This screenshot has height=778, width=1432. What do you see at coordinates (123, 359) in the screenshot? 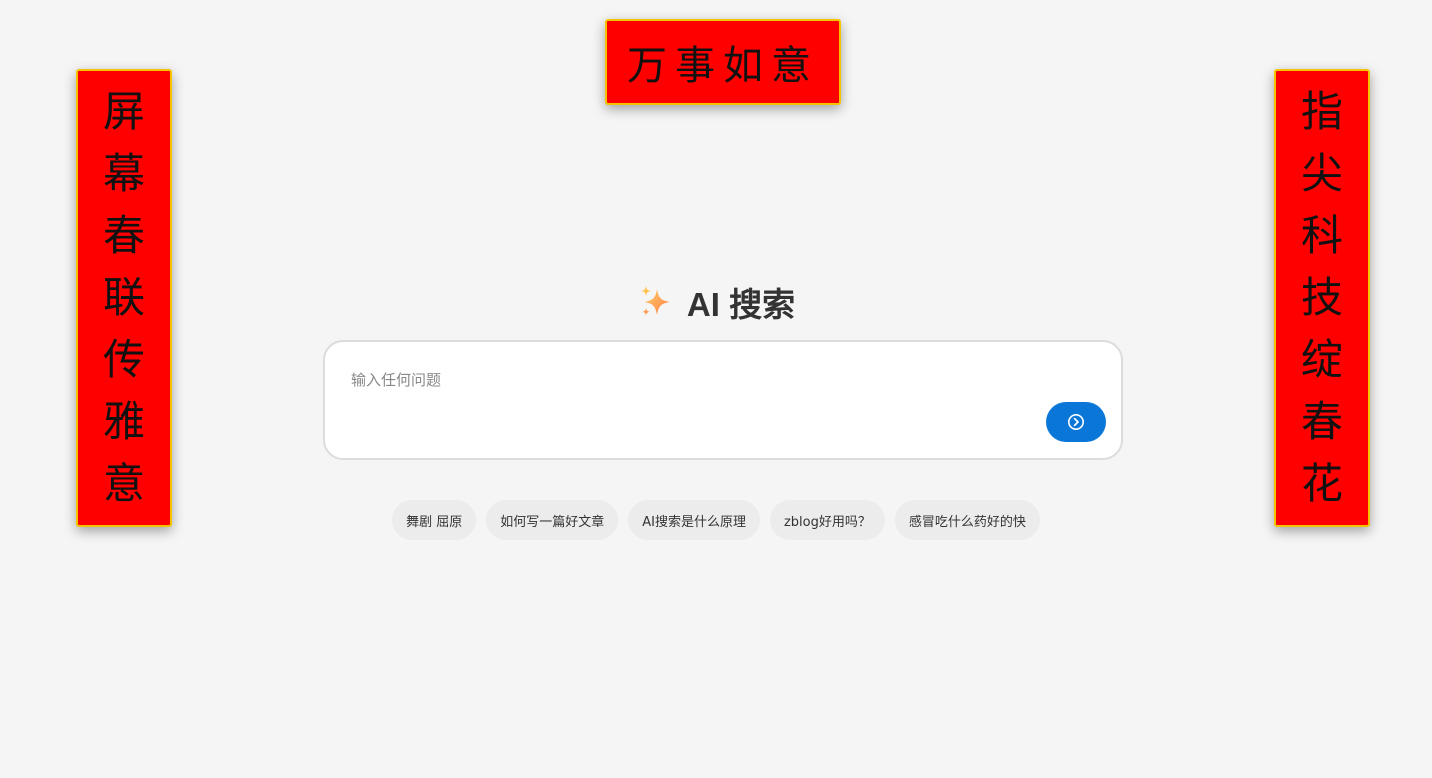
I see `couplet-left-char: 传` at bounding box center [123, 359].